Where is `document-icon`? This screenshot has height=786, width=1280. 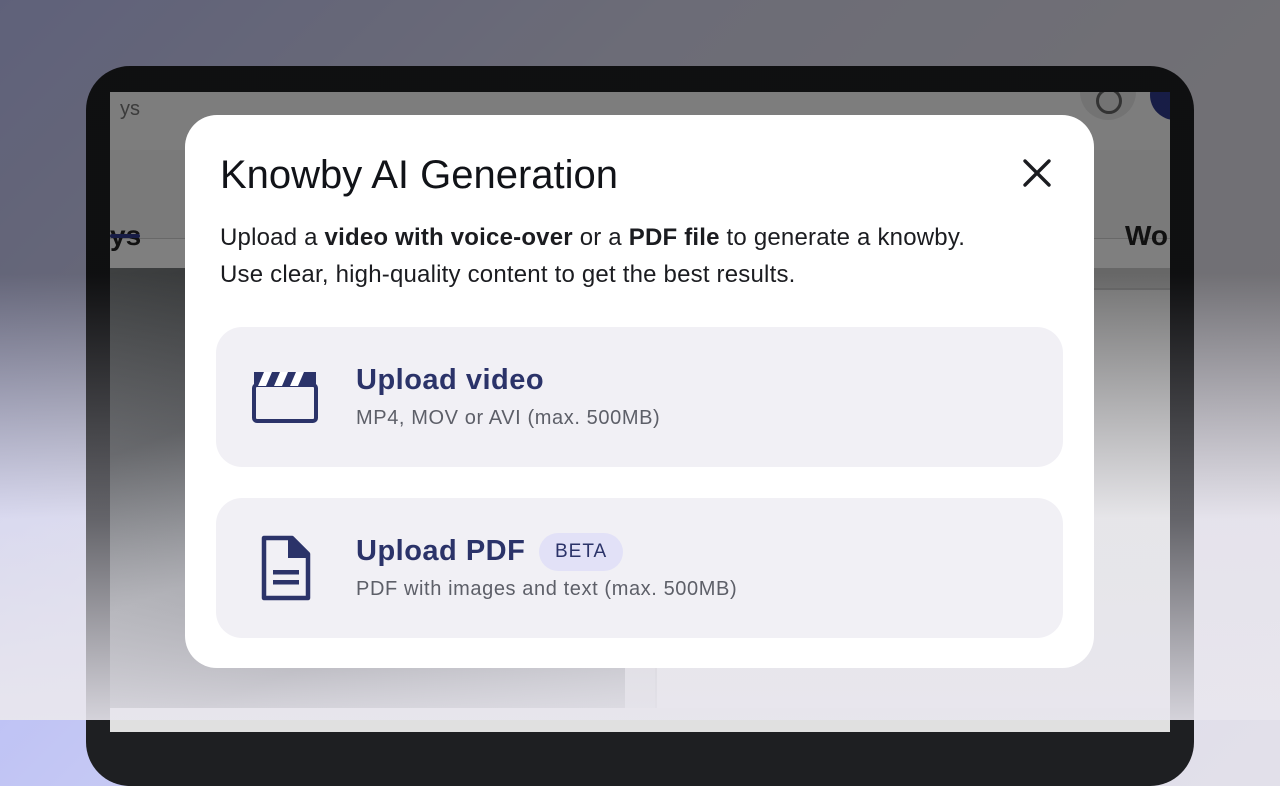 document-icon is located at coordinates (286, 568).